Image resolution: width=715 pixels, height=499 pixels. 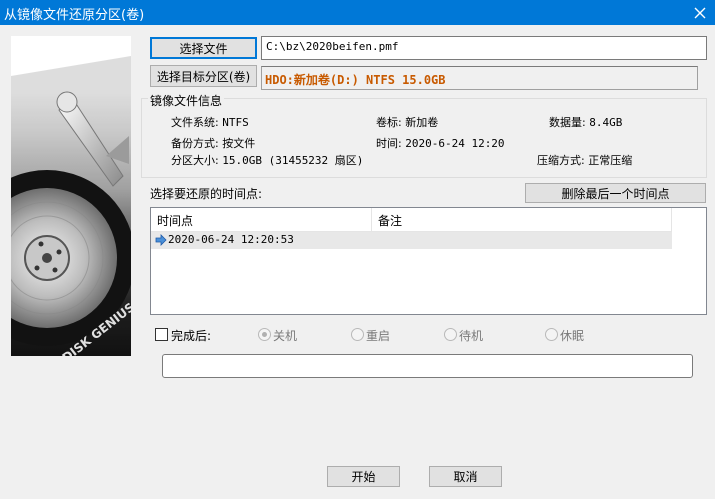 What do you see at coordinates (186, 100) in the screenshot?
I see `image-info-title: 镜像文件信息` at bounding box center [186, 100].